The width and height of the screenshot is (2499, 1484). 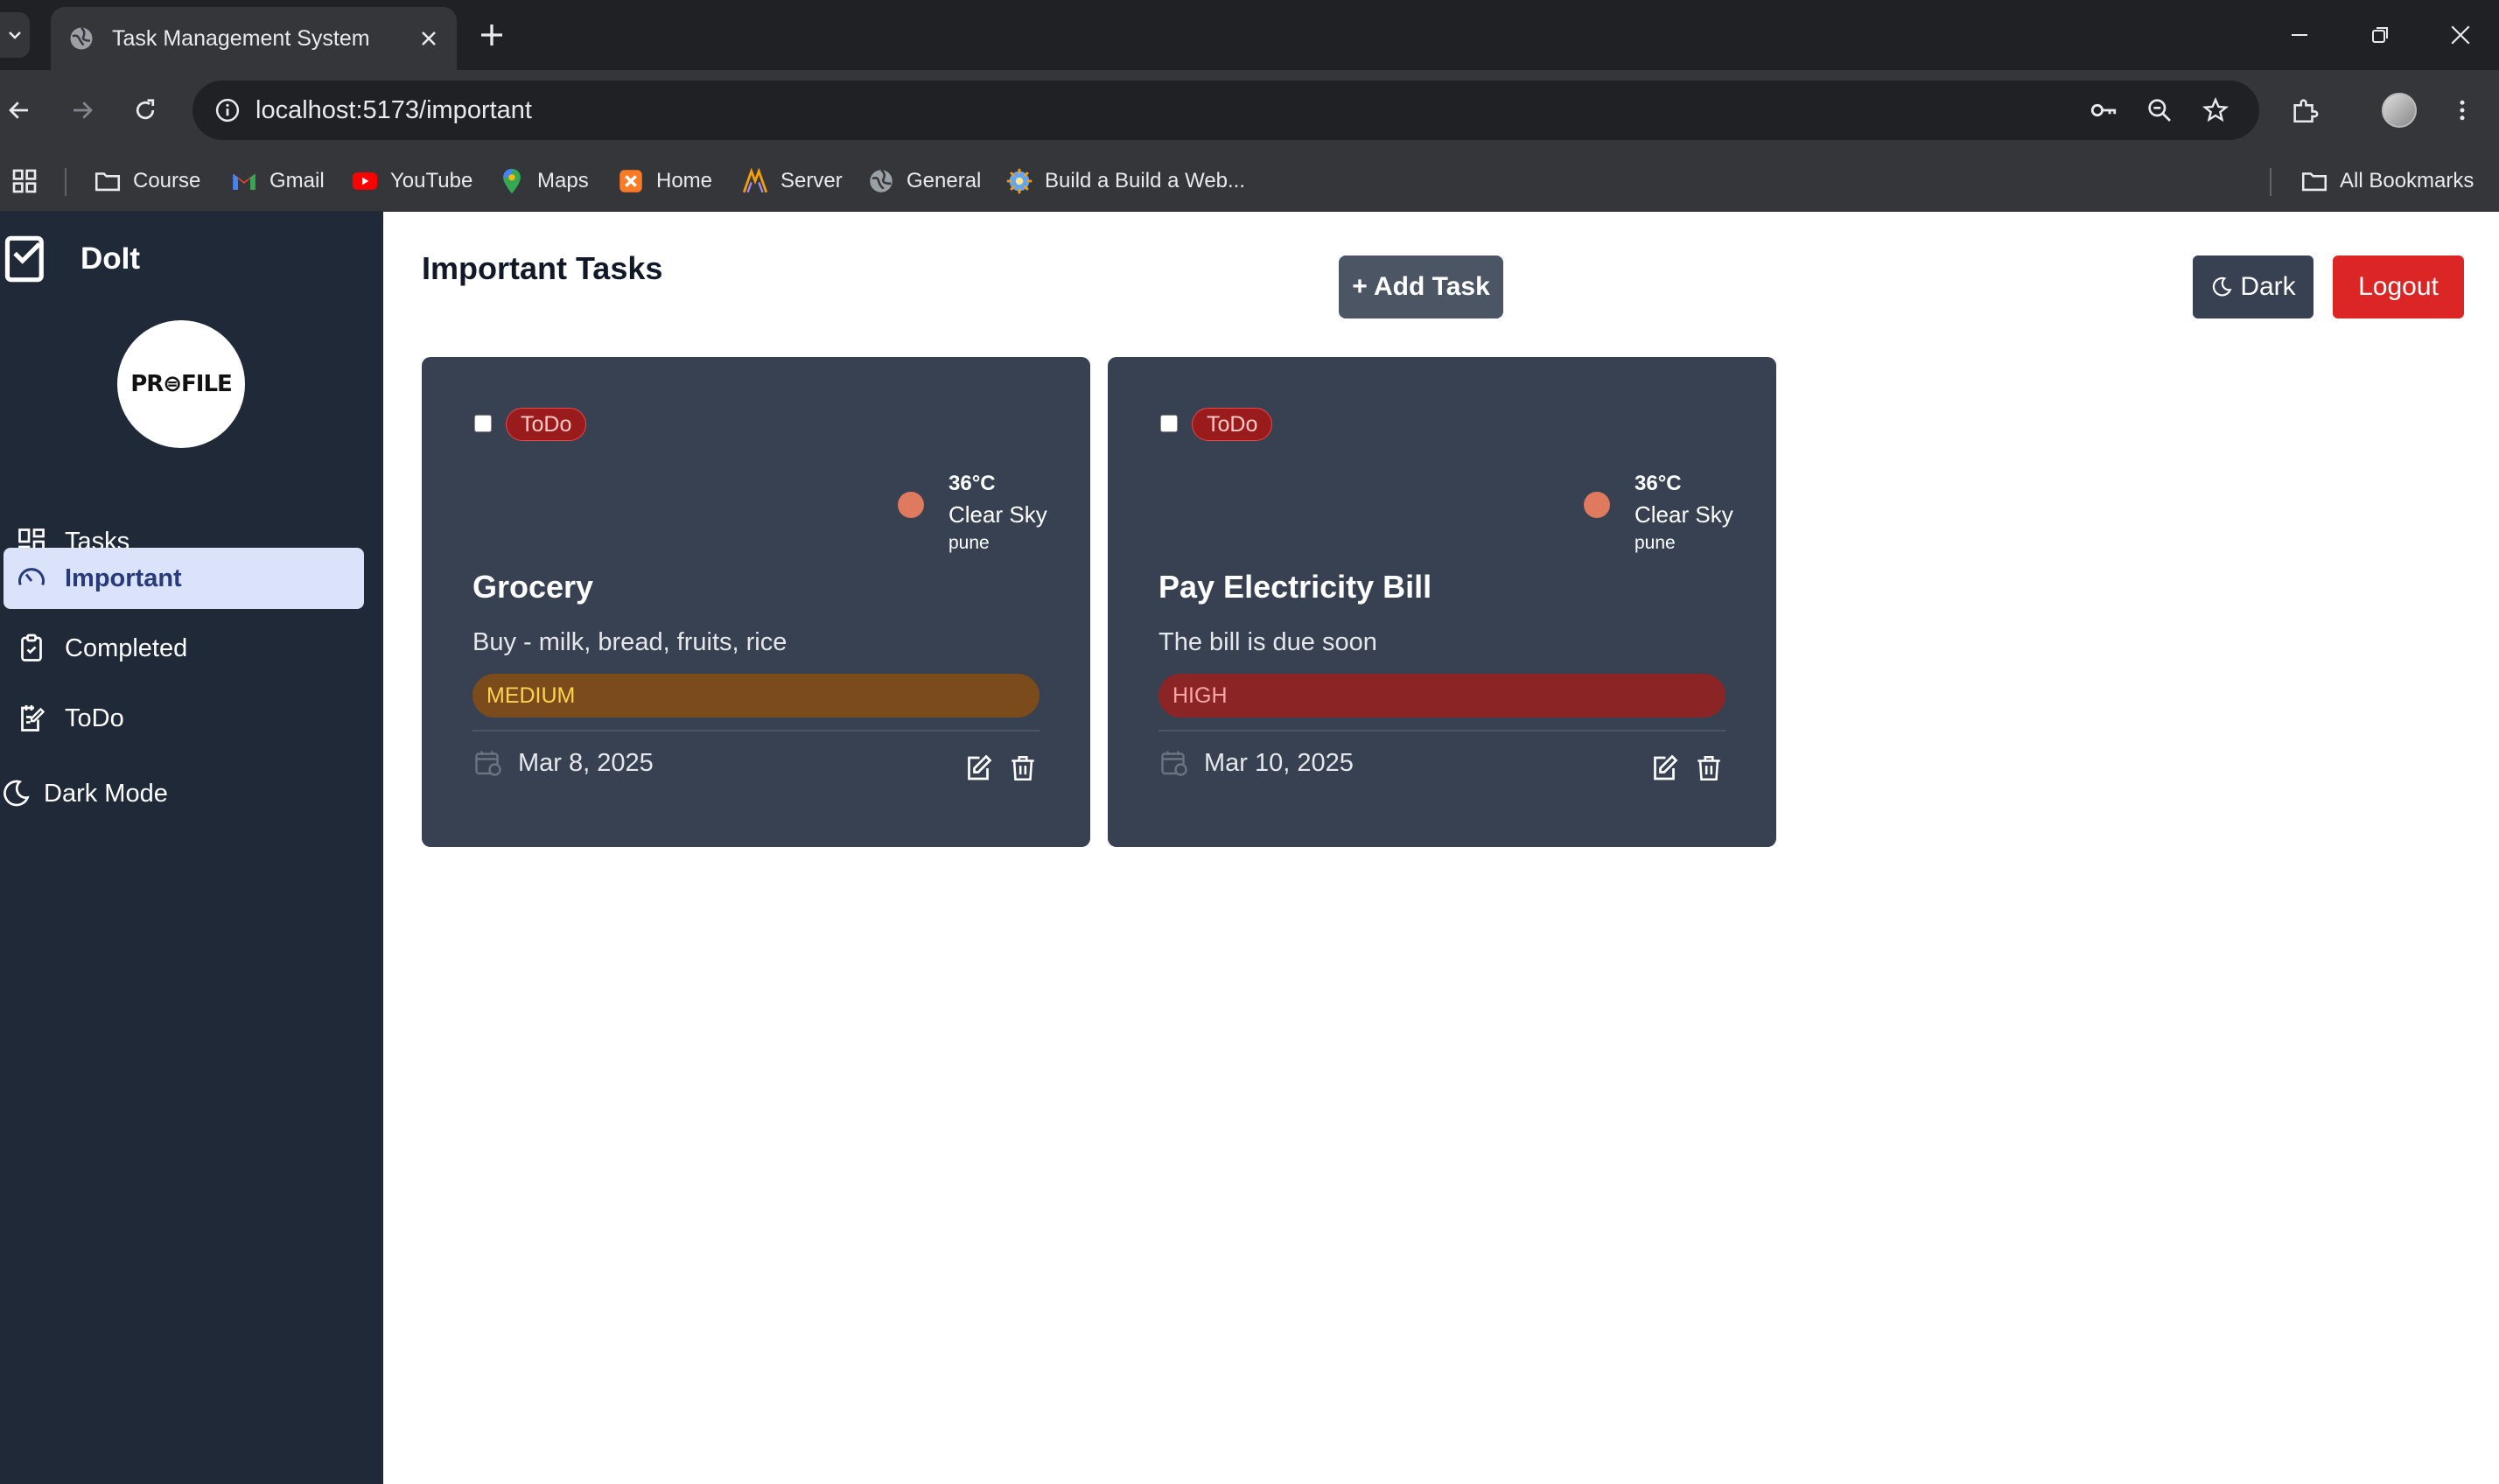 What do you see at coordinates (2462, 110) in the screenshot?
I see `menu-button` at bounding box center [2462, 110].